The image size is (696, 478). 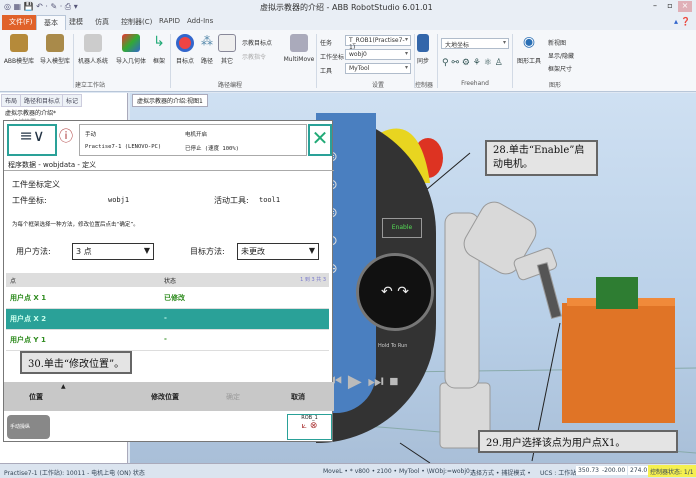 What do you see at coordinates (75, 225) in the screenshot?
I see `instruction-text: 为每个框架选择一种方法，修改位置后点击“确定”。` at bounding box center [75, 225].